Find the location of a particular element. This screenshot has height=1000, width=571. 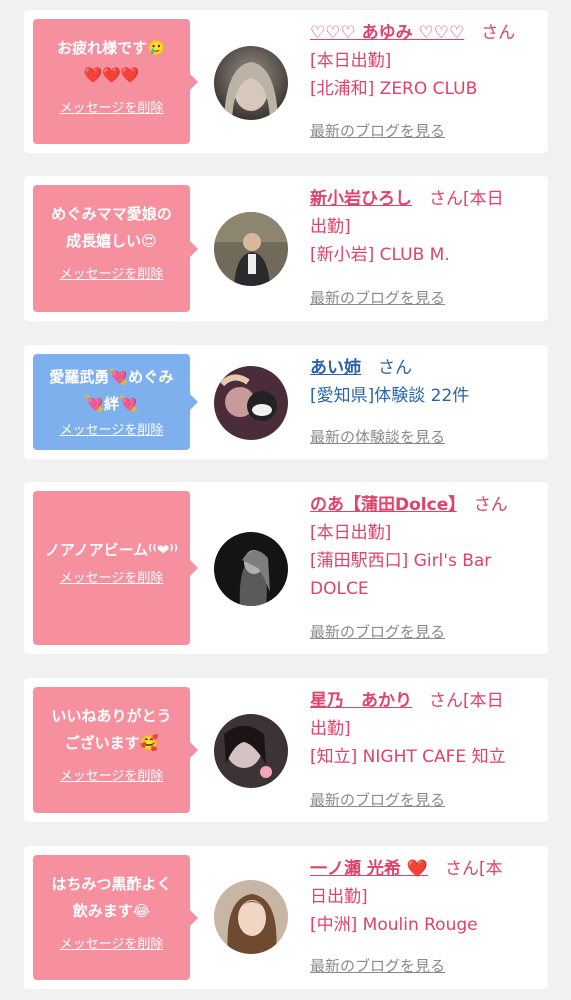

message-bubble: めぐみママ愛娘の 成長嬉しい😍 メッセージを削除 is located at coordinates (115, 248).